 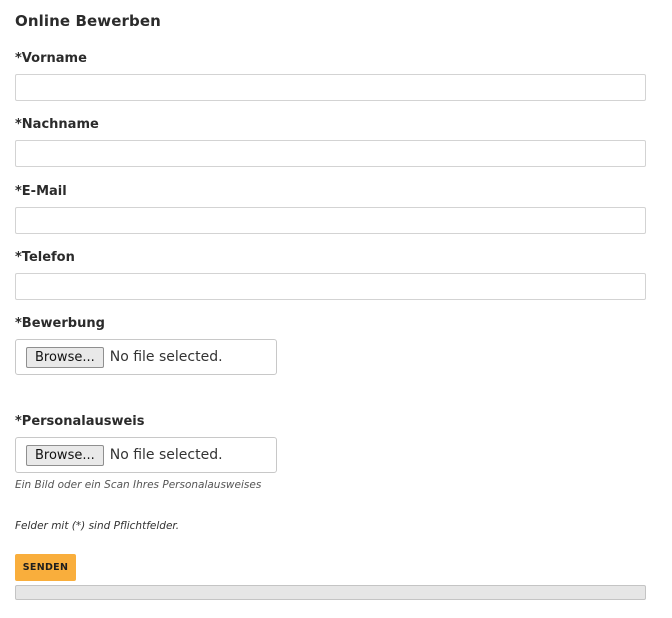 What do you see at coordinates (45, 567) in the screenshot?
I see `submit-button: SENDEN` at bounding box center [45, 567].